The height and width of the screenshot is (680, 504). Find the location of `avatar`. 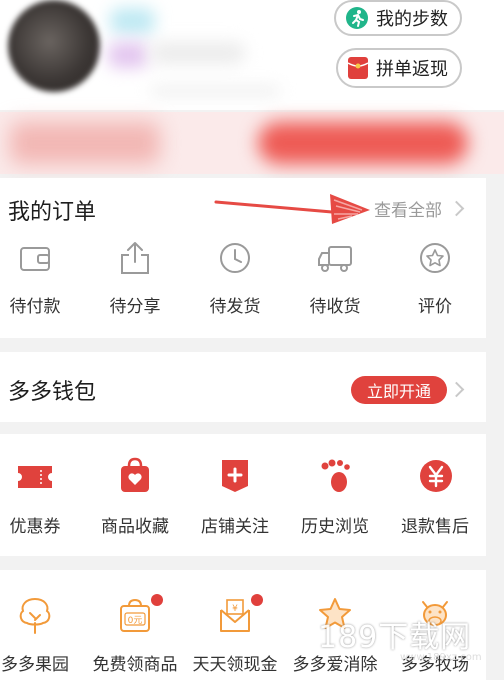

avatar is located at coordinates (54, 46).